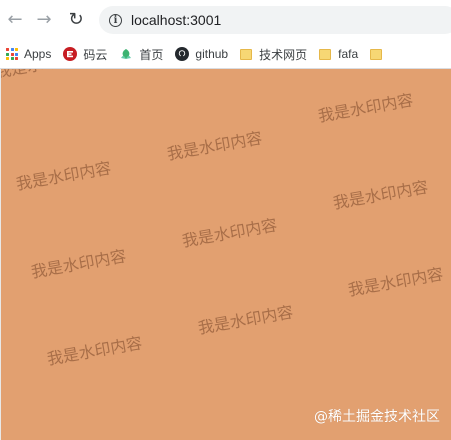 This screenshot has height=440, width=451. I want to click on apps-grid-icon, so click(12, 54).